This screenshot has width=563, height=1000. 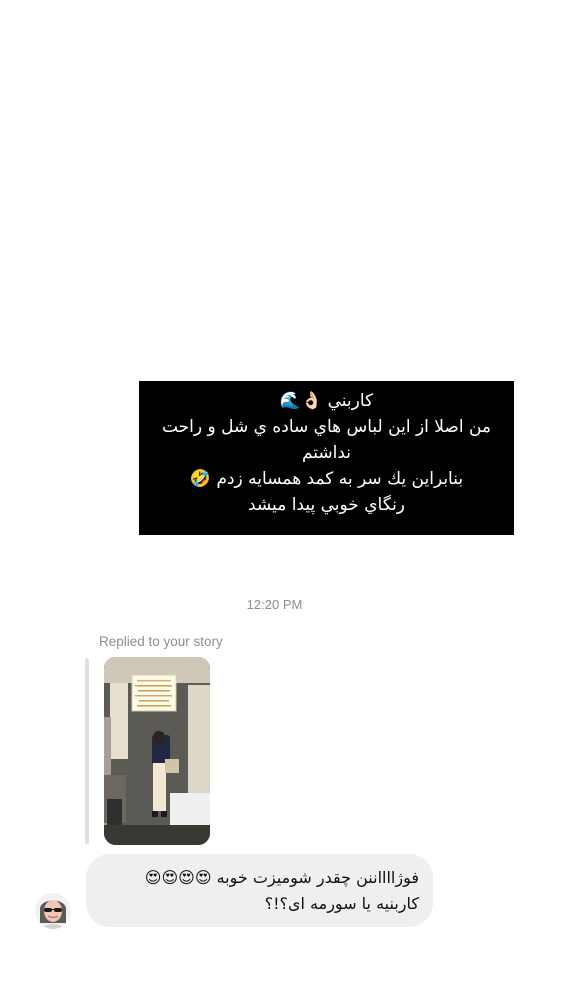 I want to click on message-line-2: کاربنیه یا سورمه ای؟!؟, so click(x=341, y=903).